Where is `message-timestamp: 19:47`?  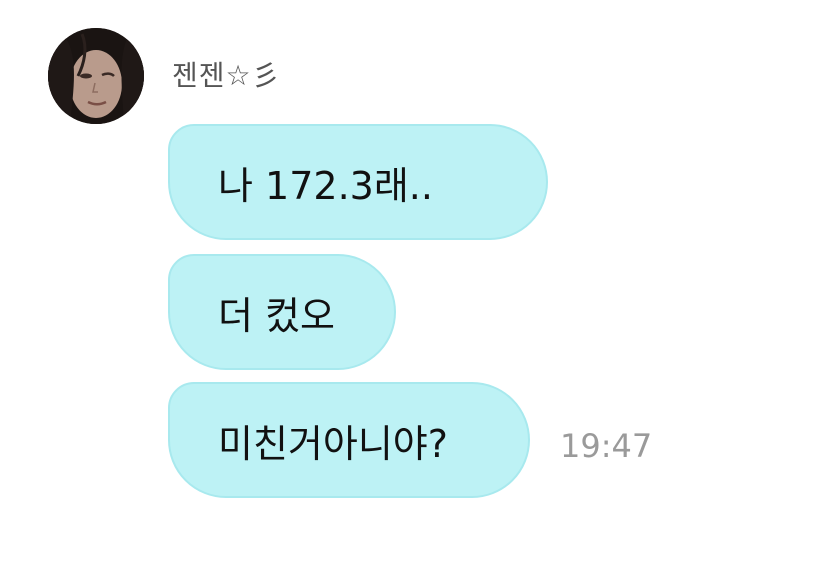
message-timestamp: 19:47 is located at coordinates (606, 446).